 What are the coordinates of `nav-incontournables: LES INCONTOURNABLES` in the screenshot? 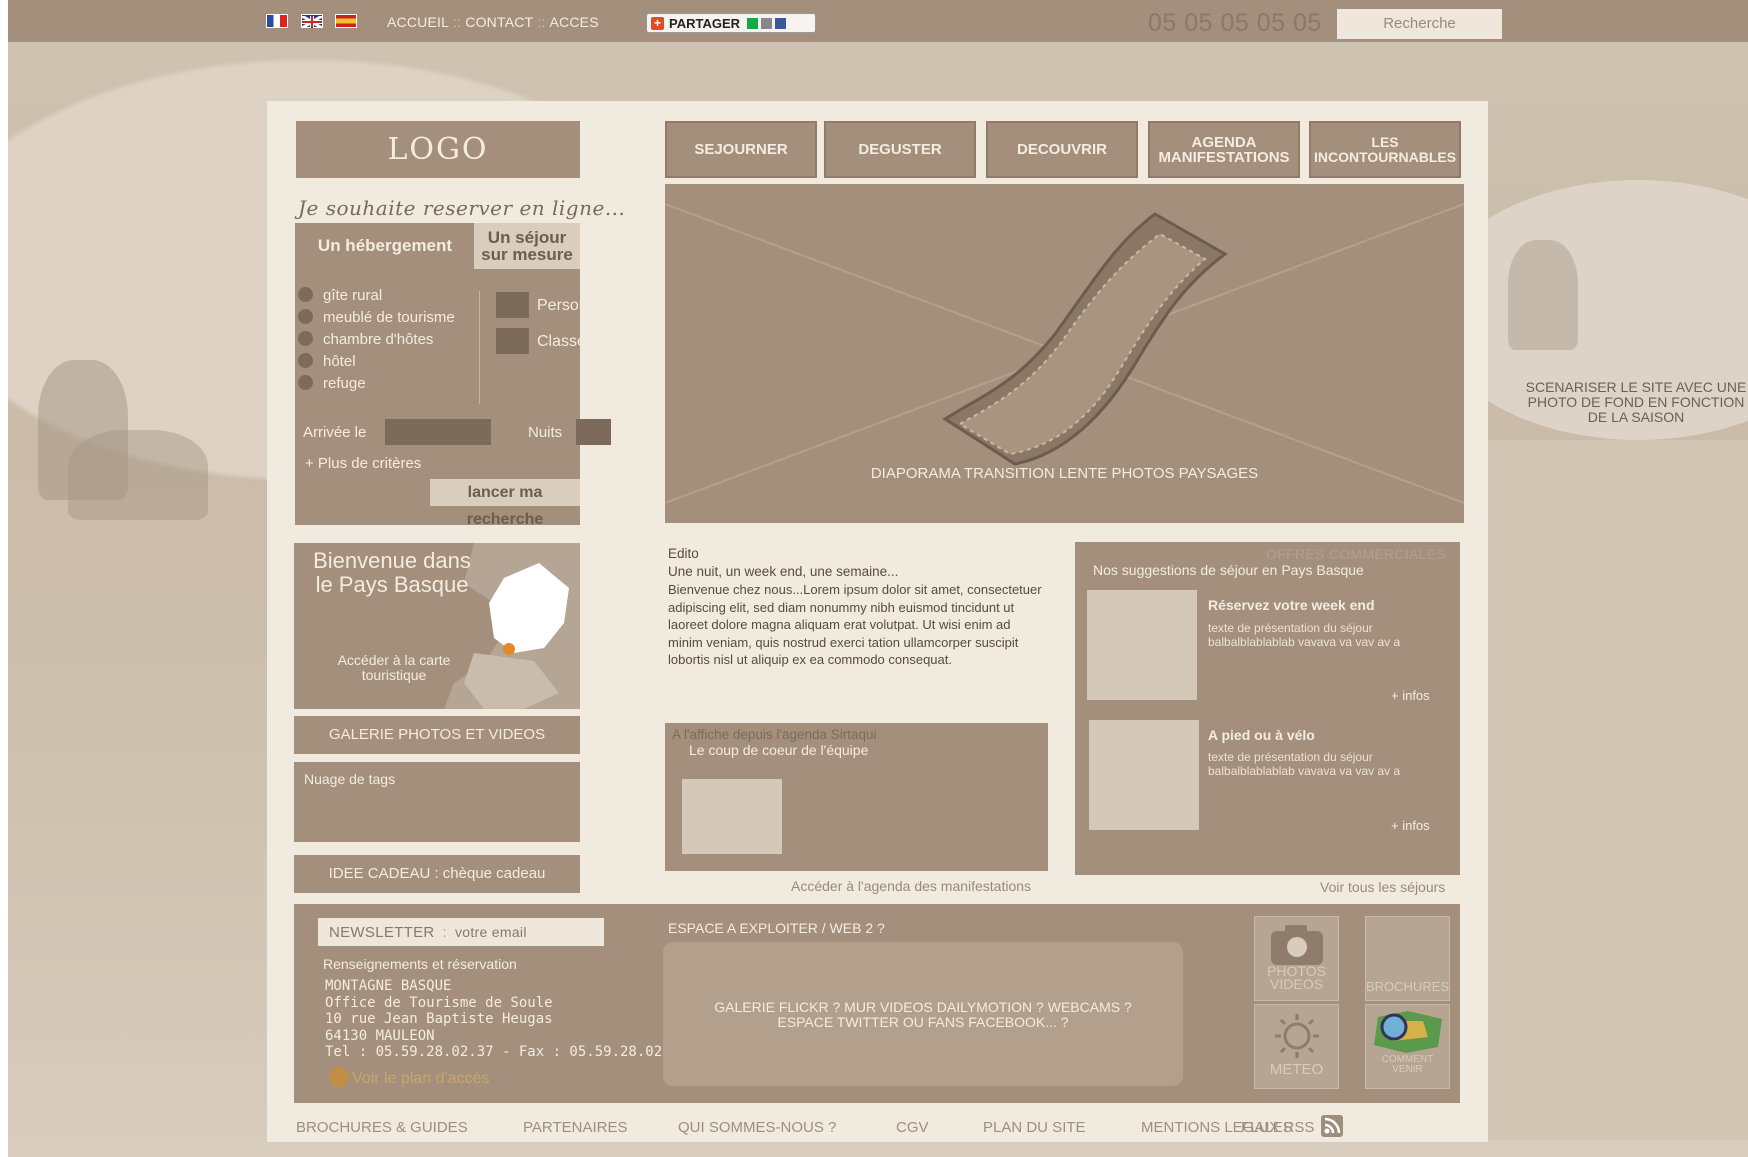 It's located at (1385, 149).